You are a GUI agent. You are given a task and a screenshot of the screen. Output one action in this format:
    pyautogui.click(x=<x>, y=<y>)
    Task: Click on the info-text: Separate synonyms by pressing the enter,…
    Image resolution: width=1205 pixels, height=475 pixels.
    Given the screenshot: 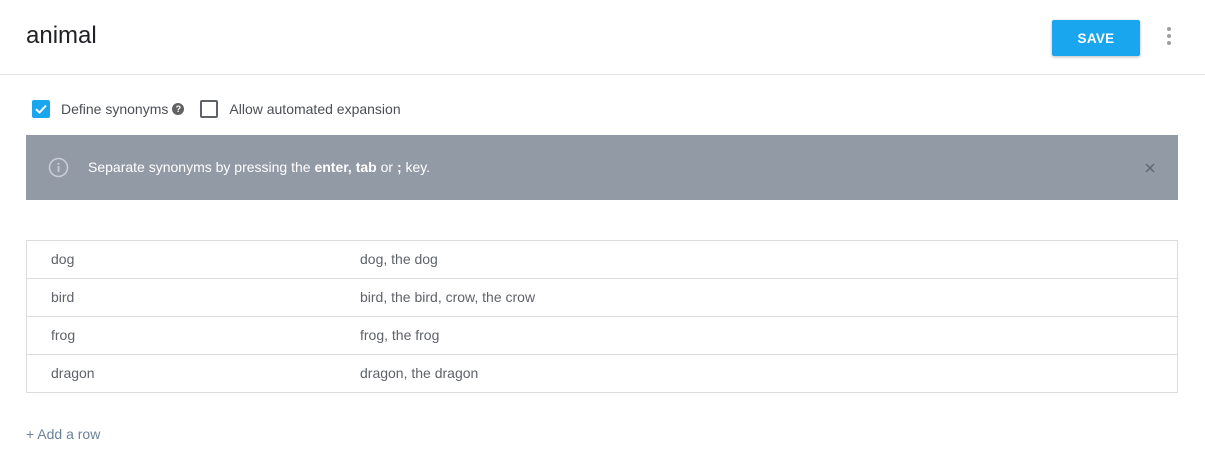 What is the action you would take?
    pyautogui.click(x=259, y=167)
    